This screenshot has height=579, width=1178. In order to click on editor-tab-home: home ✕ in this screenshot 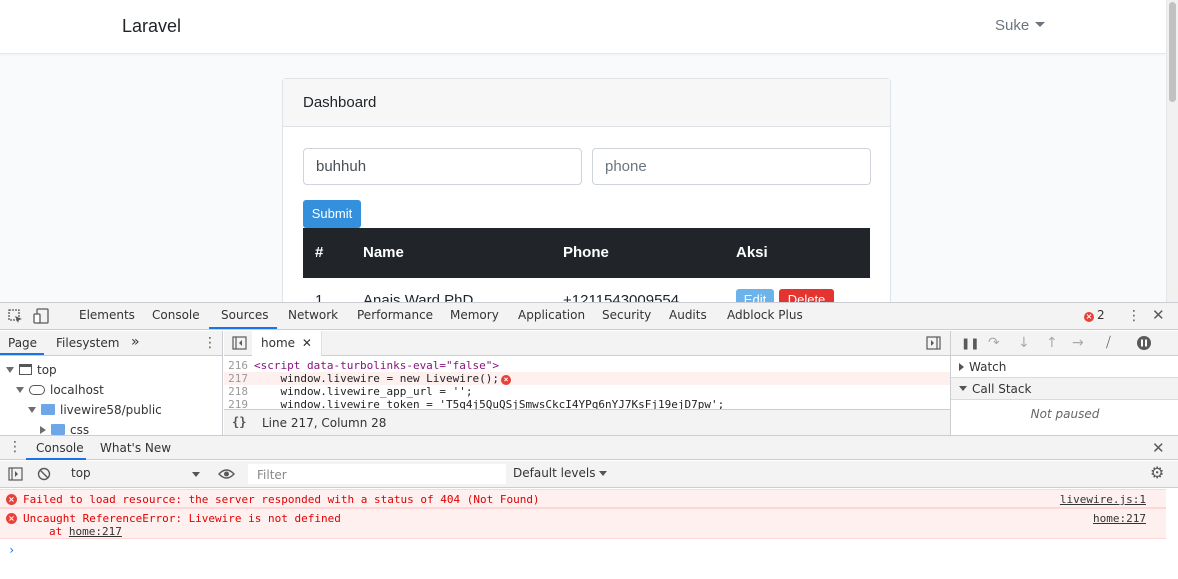, I will do `click(287, 343)`.